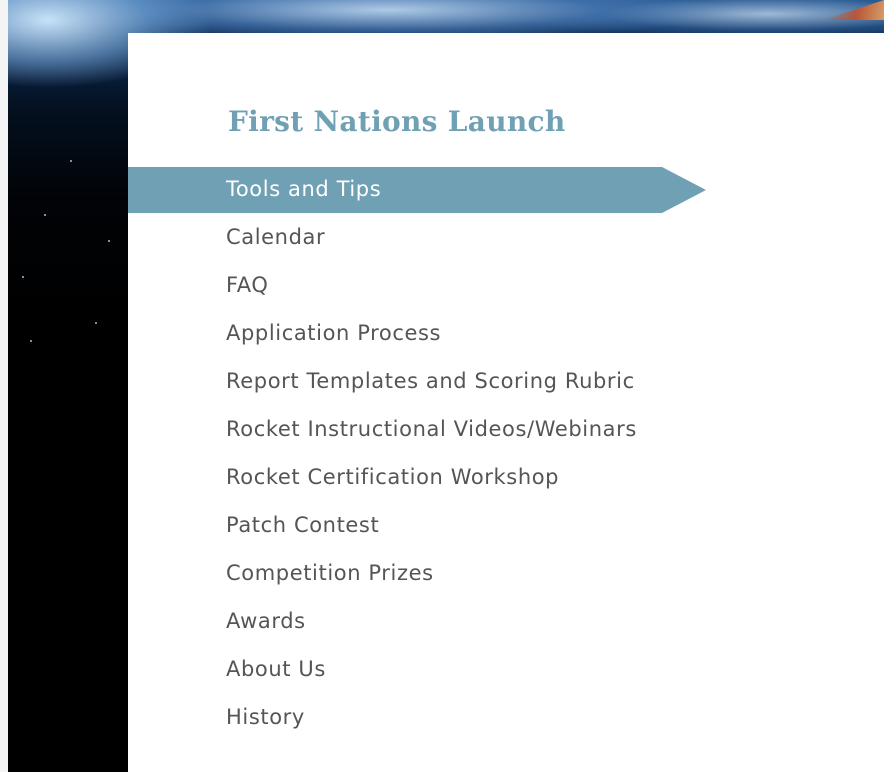 The height and width of the screenshot is (772, 884). What do you see at coordinates (506, 239) in the screenshot?
I see `nav-item-calendar: Calendar` at bounding box center [506, 239].